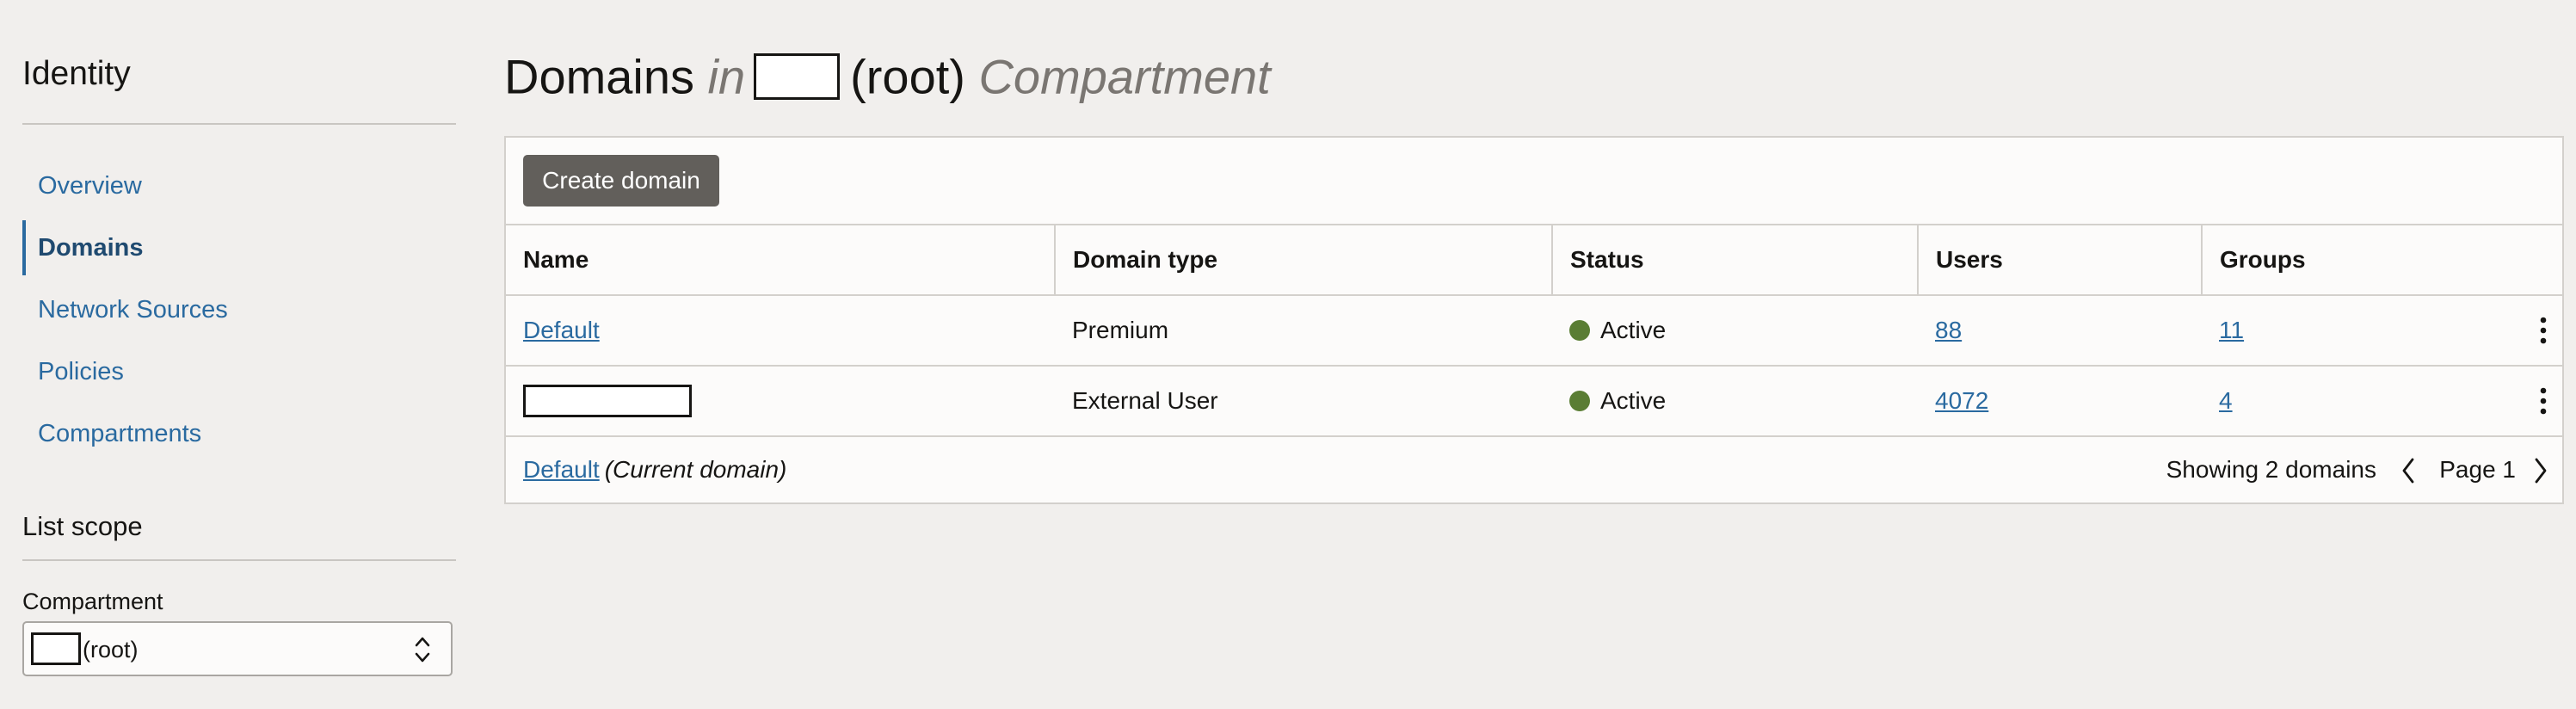 This screenshot has height=709, width=2576. What do you see at coordinates (727, 76) in the screenshot?
I see `page-title-in: in` at bounding box center [727, 76].